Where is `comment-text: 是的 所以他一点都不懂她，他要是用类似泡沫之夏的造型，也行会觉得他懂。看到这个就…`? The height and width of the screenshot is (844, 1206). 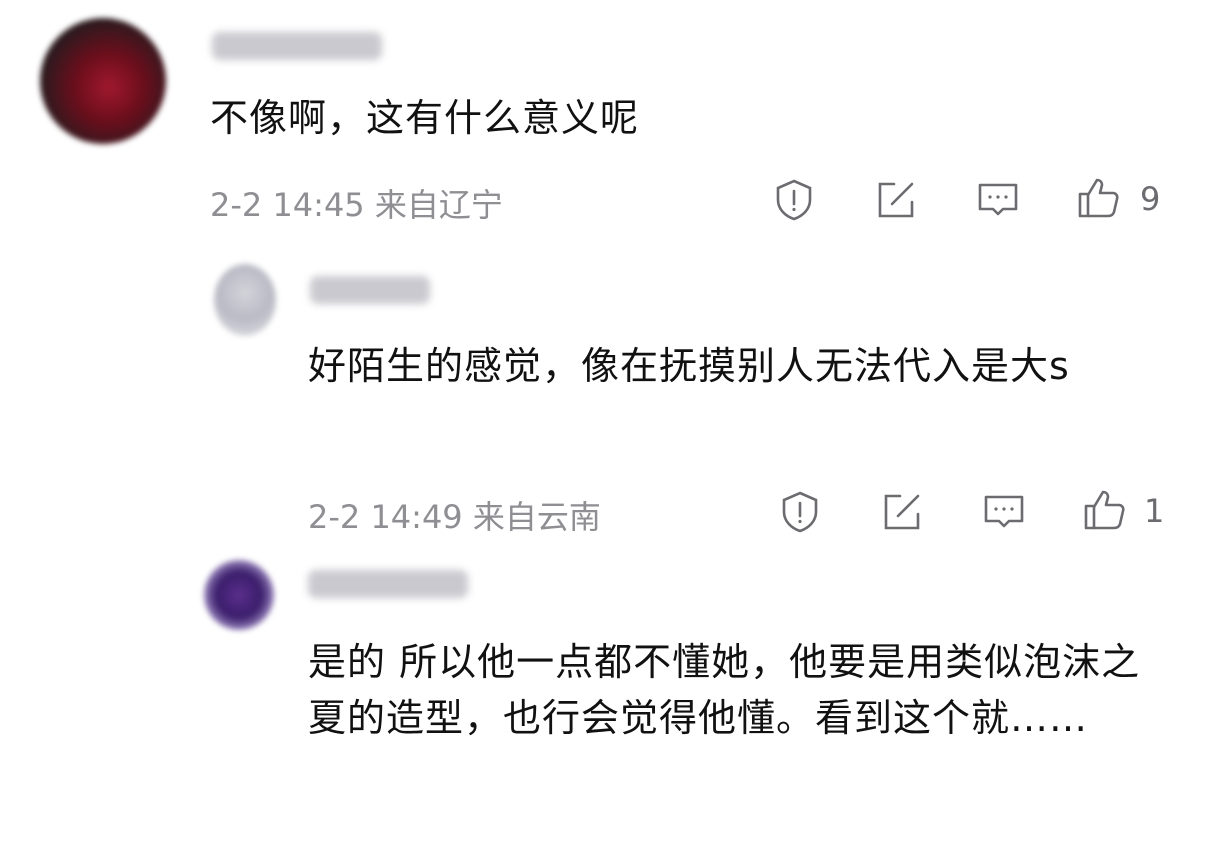 comment-text: 是的 所以他一点都不懂她，他要是用类似泡沫之夏的造型，也行会觉得他懂。看到这个就… is located at coordinates (724, 690).